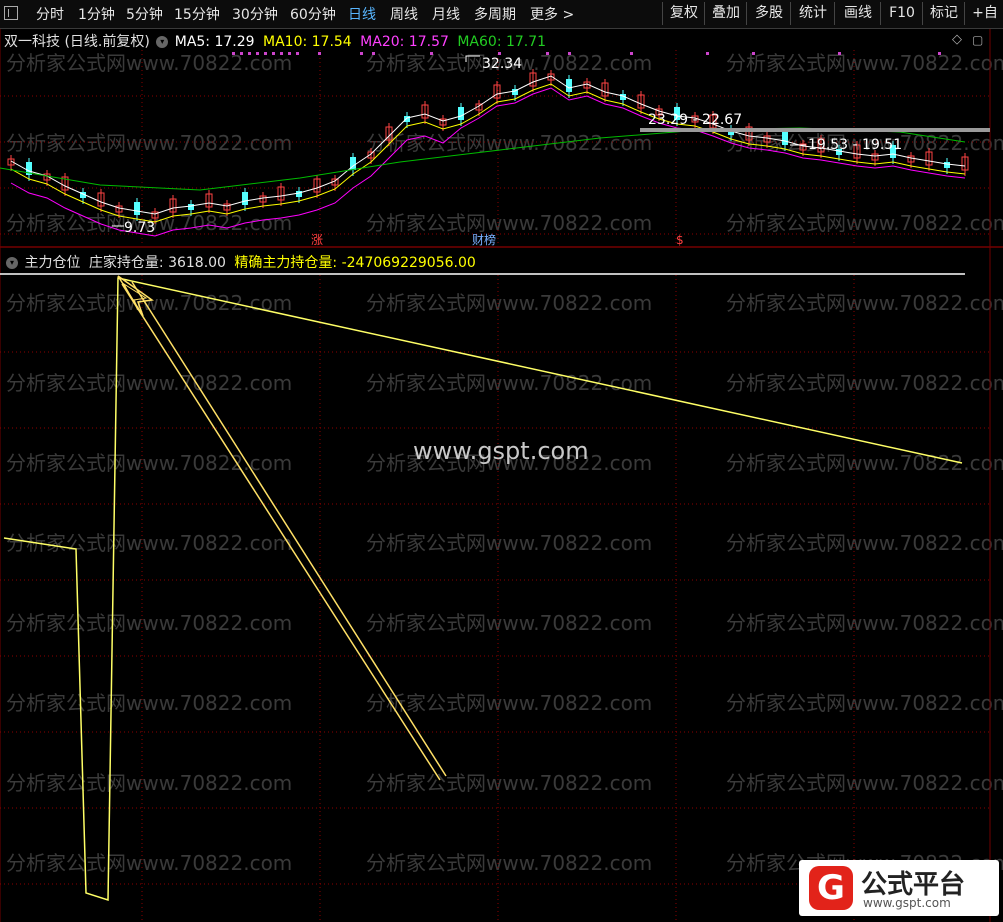 This screenshot has width=1003, height=922. I want to click on low-price-label: 9.73, so click(139, 228).